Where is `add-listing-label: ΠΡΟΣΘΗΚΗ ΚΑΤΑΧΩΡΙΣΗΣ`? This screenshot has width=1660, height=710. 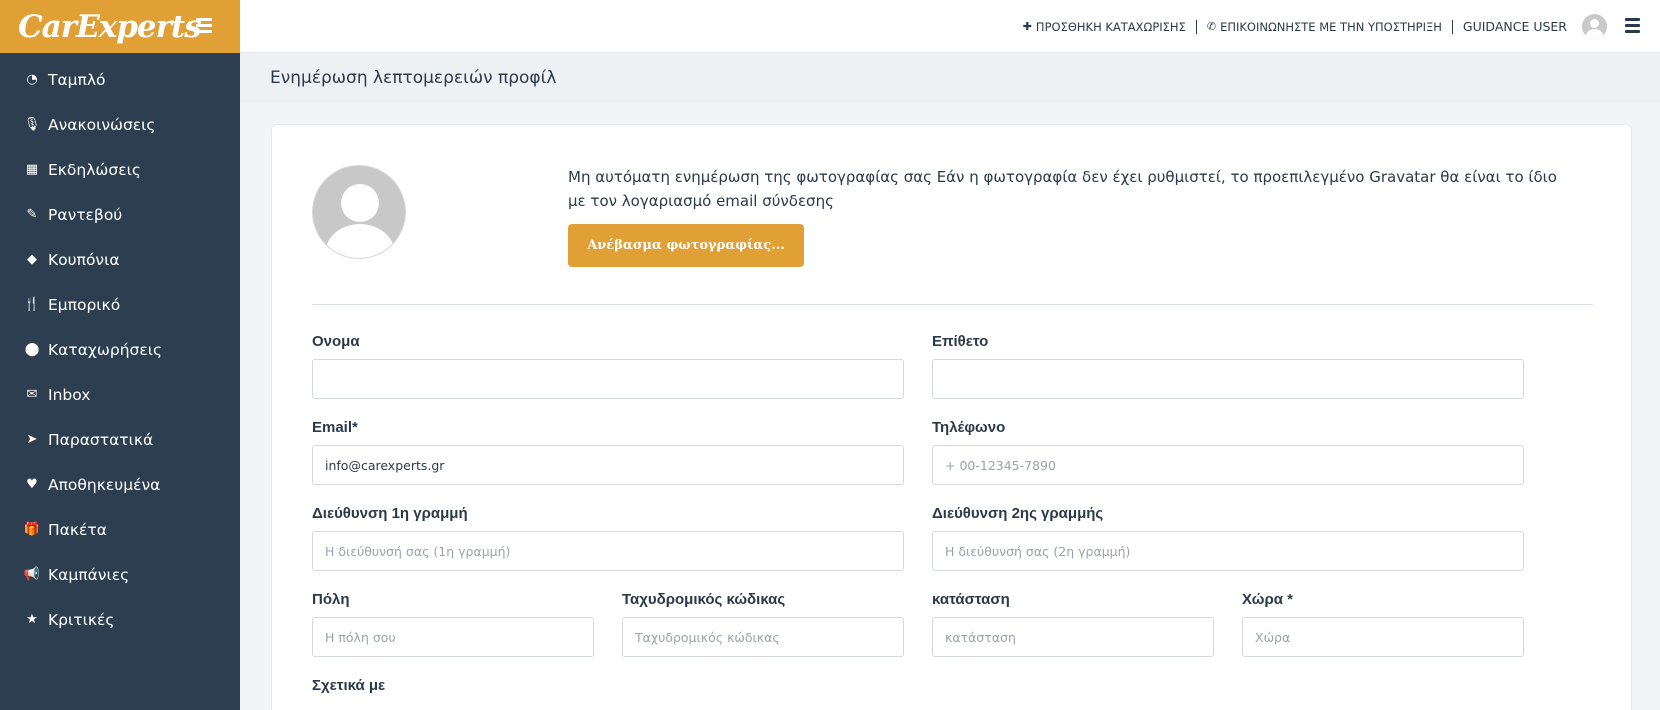
add-listing-label: ΠΡΟΣΘΗΚΗ ΚΑΤΑΧΩΡΙΣΗΣ is located at coordinates (1110, 26).